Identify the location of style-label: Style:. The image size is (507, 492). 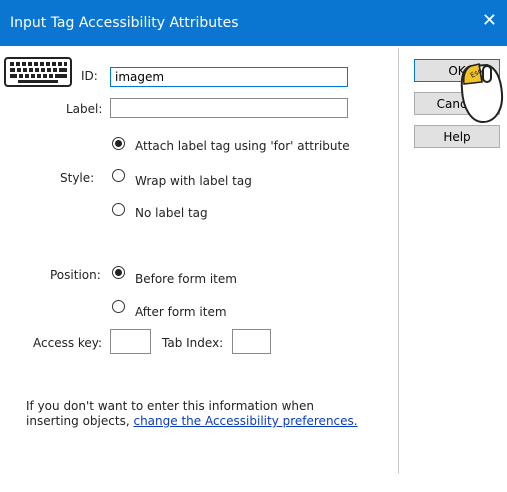
(77, 178).